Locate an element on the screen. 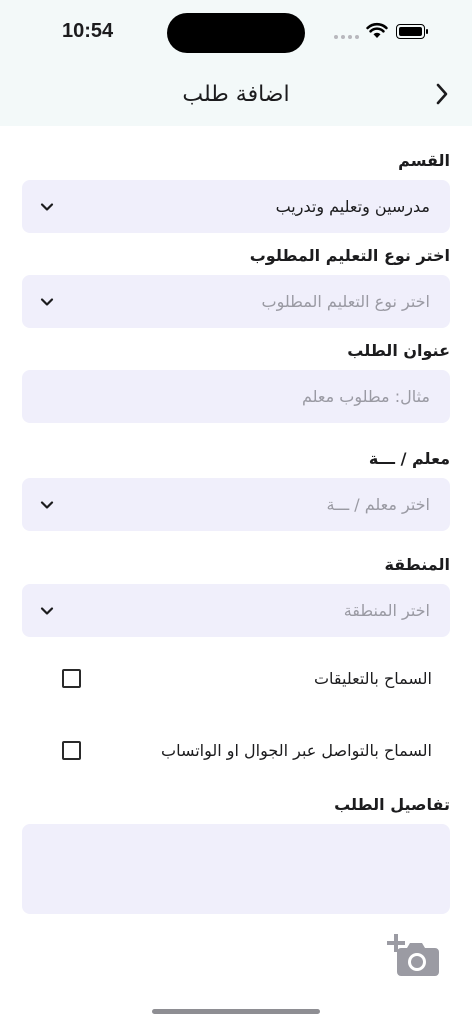 Image resolution: width=472 pixels, height=1024 pixels. navigation-bar: اضافة طلب is located at coordinates (236, 94).